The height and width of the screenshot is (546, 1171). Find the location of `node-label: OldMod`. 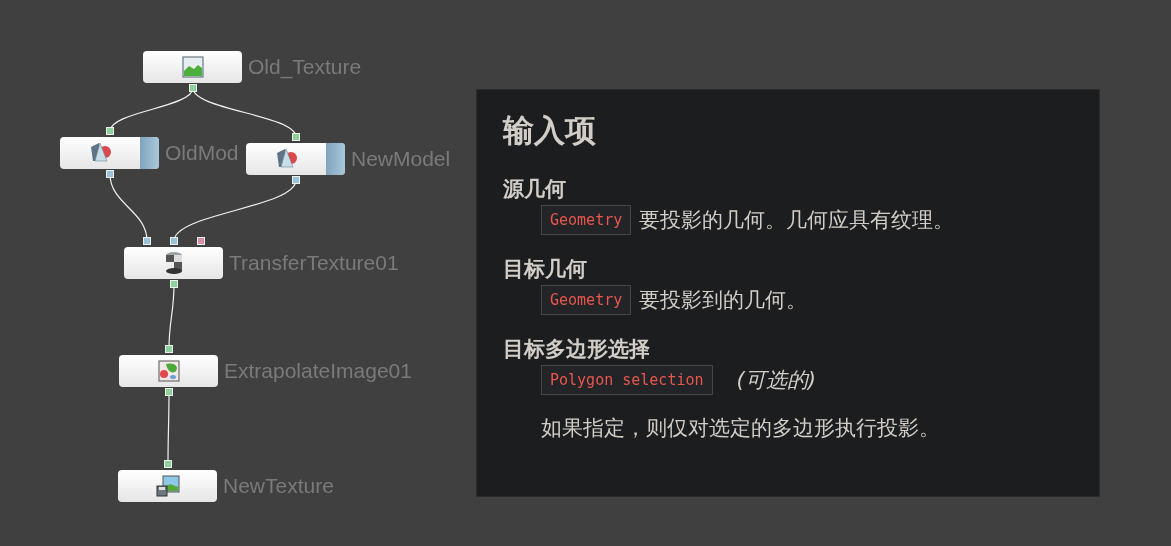

node-label: OldMod is located at coordinates (202, 153).